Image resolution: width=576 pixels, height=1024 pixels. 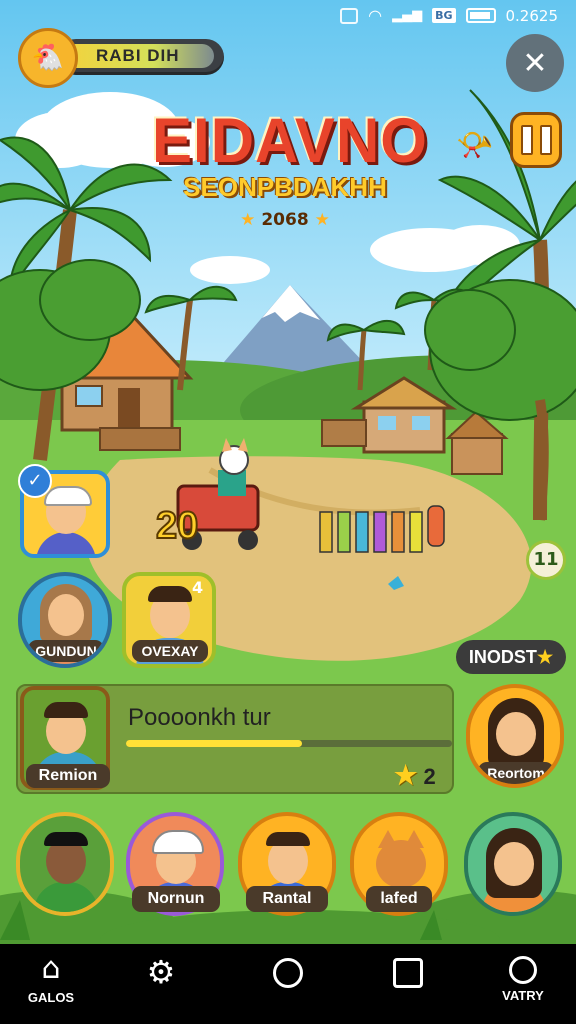 I want to click on nav-square, so click(x=408, y=970).